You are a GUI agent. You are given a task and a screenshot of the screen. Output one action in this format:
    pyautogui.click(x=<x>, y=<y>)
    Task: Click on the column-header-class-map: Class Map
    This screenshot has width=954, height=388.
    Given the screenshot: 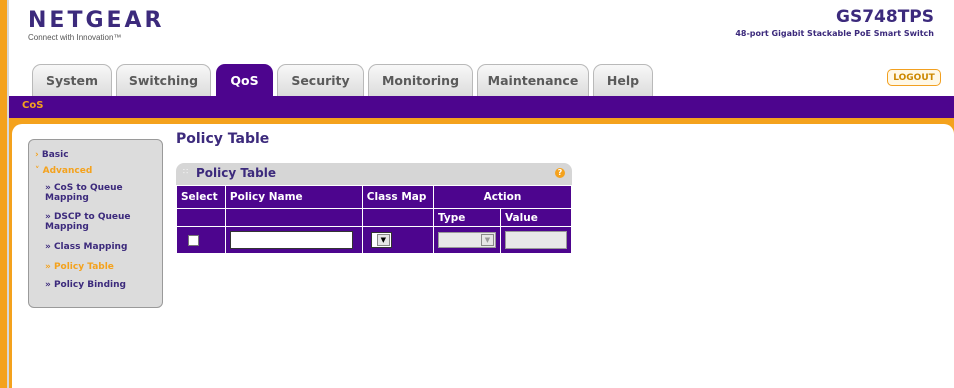 What is the action you would take?
    pyautogui.click(x=397, y=197)
    